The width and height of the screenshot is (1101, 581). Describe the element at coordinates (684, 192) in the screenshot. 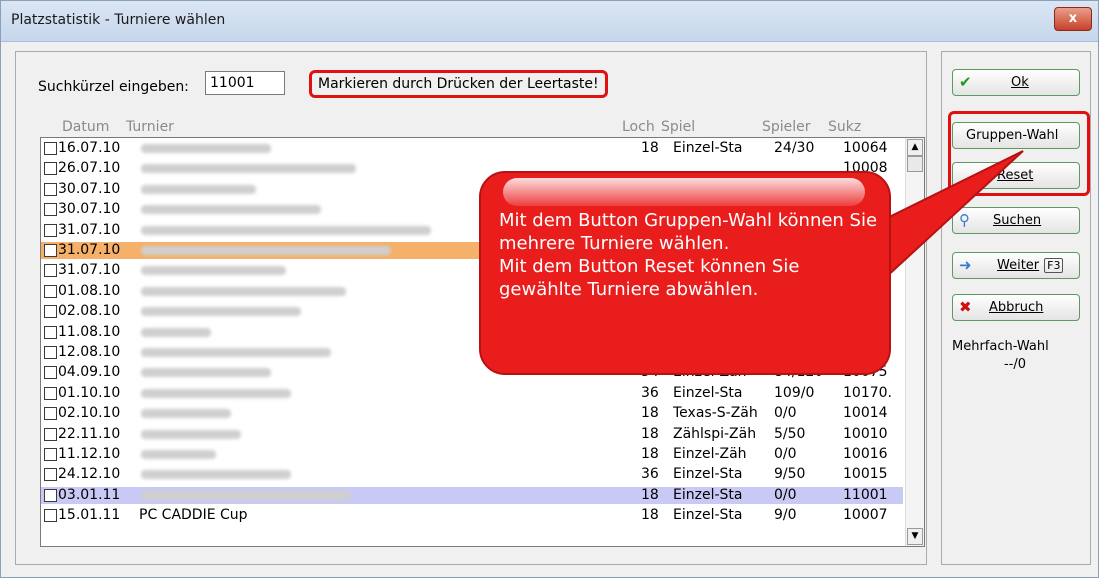

I see `callout-gloss` at that location.